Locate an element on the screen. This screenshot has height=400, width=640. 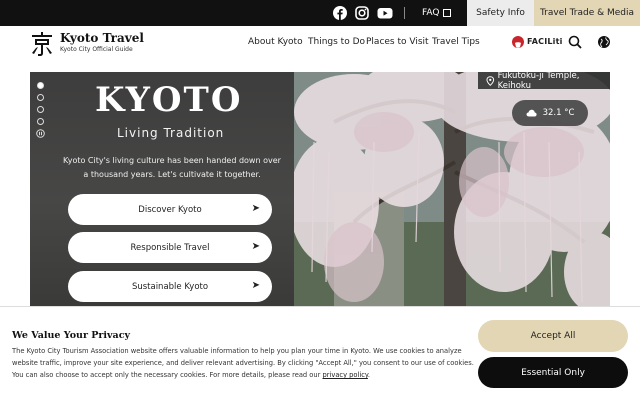
facilities-logo-icon is located at coordinates (518, 41).